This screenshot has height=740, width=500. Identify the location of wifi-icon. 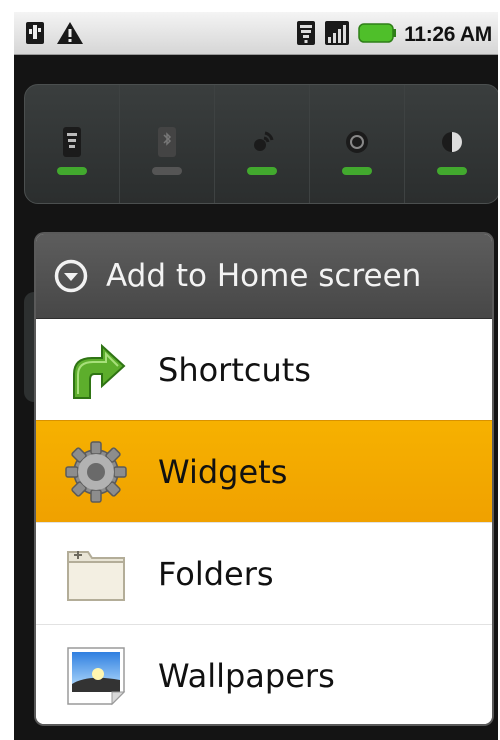
(306, 35).